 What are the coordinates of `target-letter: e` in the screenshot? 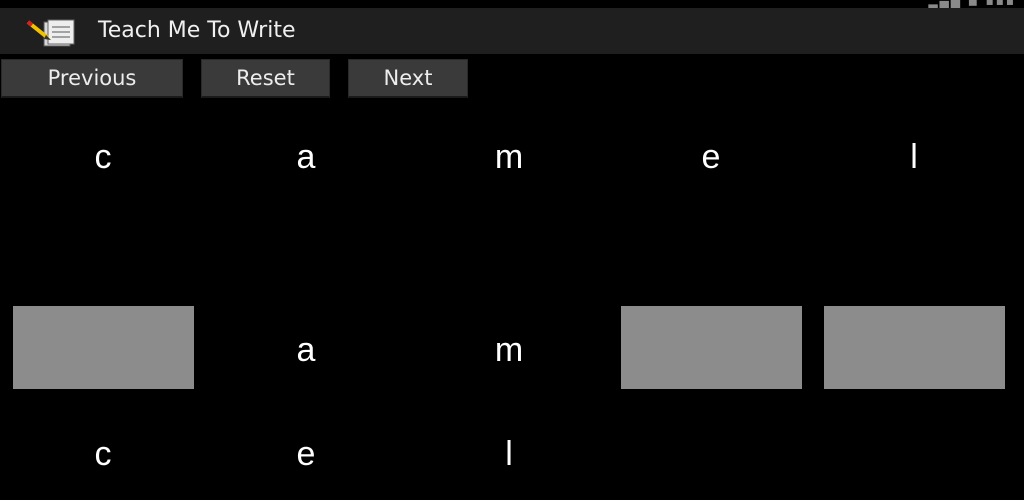 It's located at (711, 157).